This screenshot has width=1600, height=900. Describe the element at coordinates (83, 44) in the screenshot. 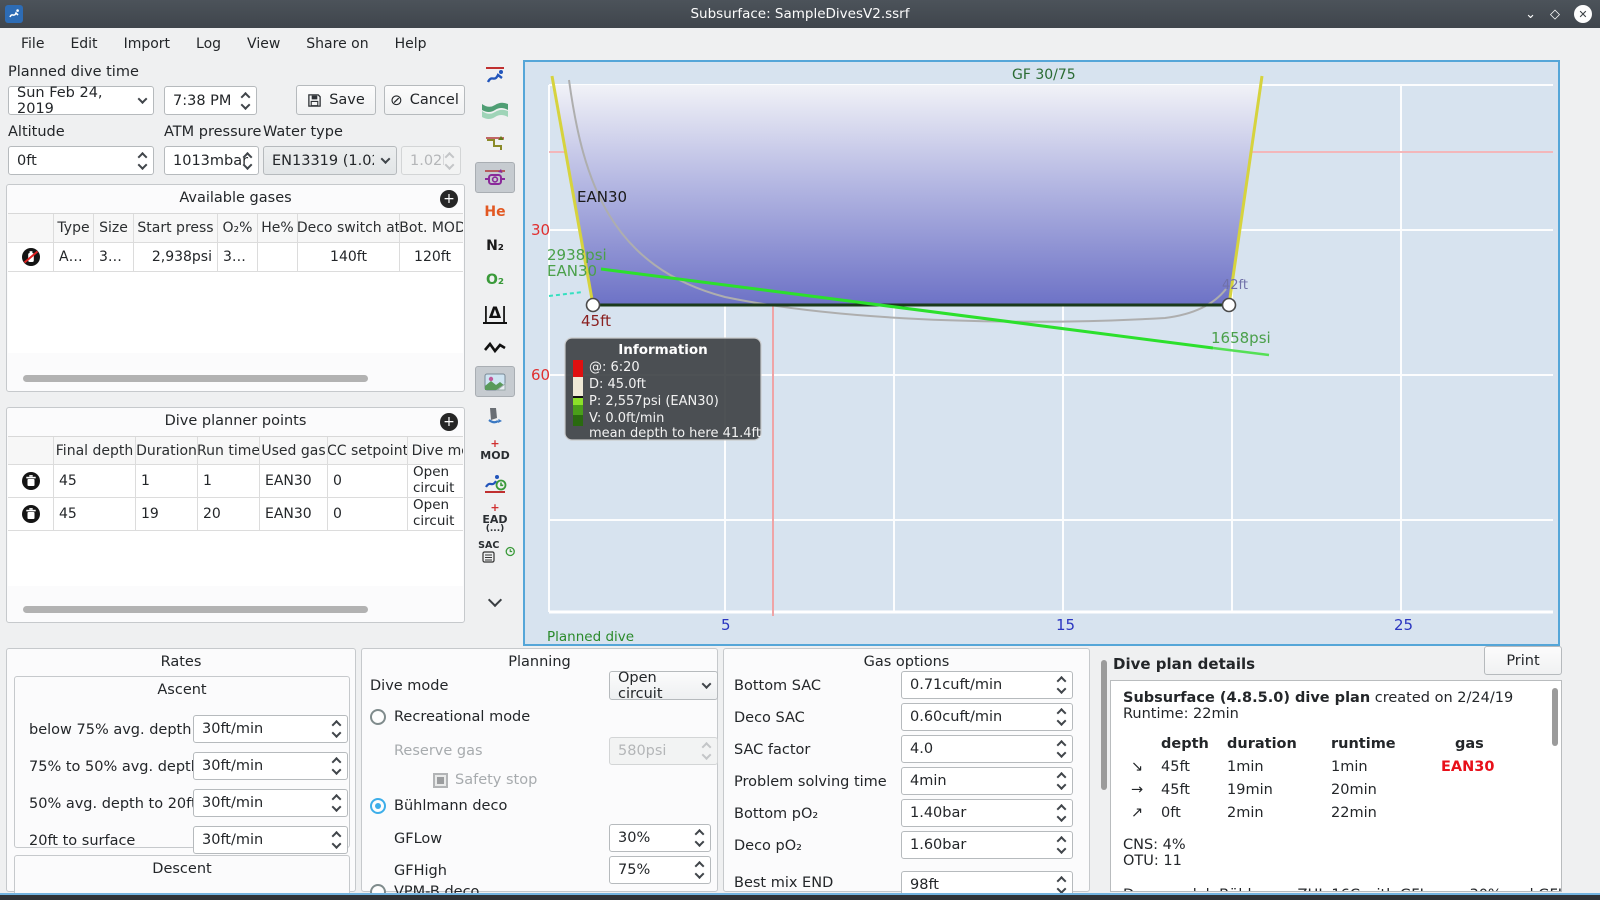

I see `menu-edit: Edit` at that location.